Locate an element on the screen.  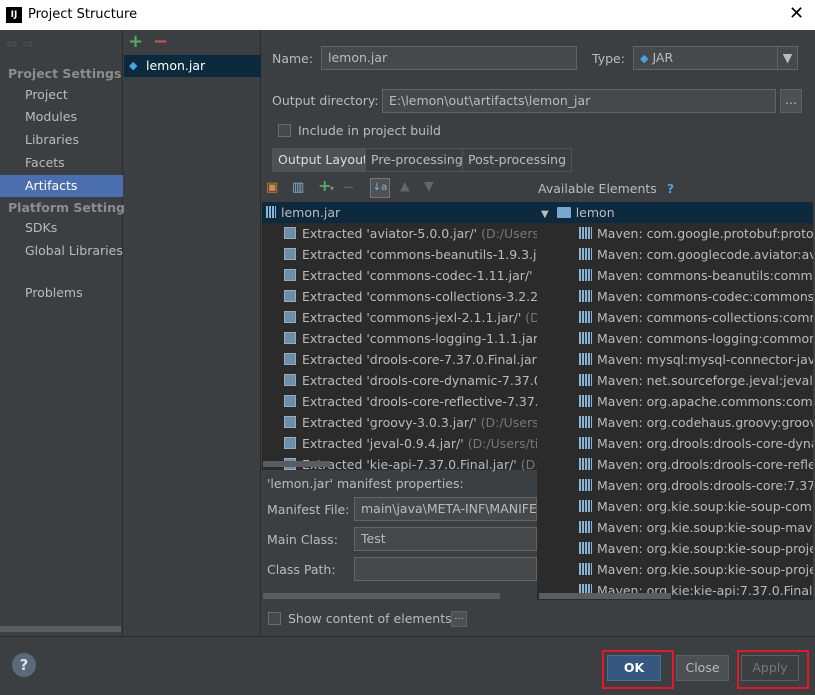
sort-elements-icon: ↓a is located at coordinates (380, 188).